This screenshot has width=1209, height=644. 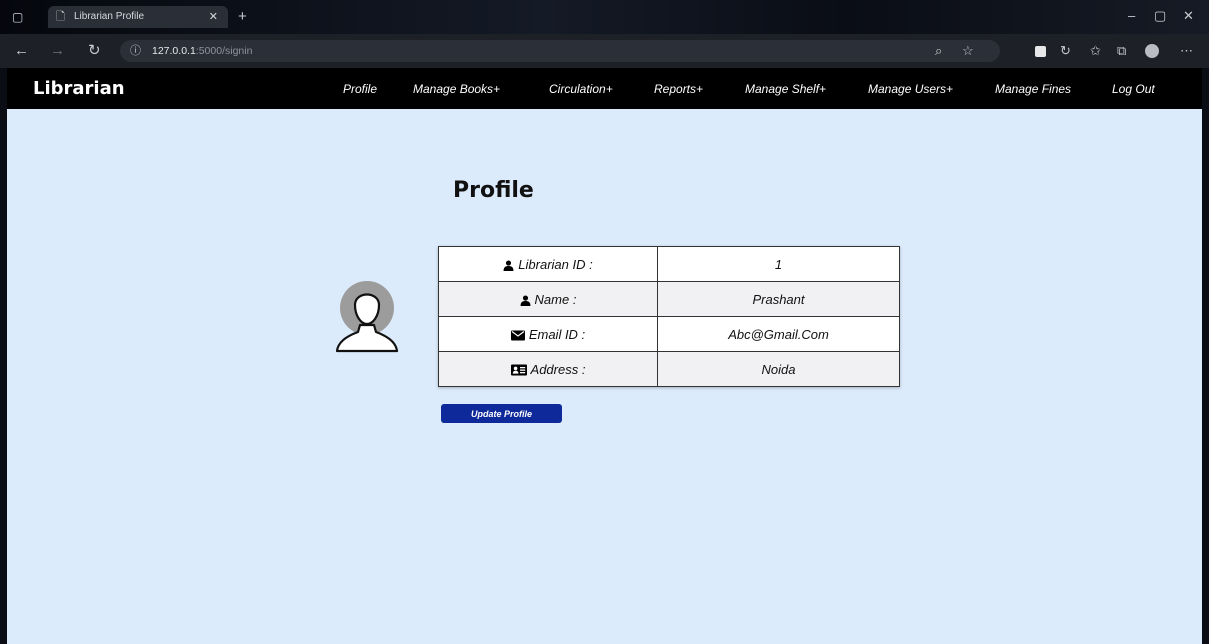 I want to click on address-value: Noida, so click(x=778, y=369).